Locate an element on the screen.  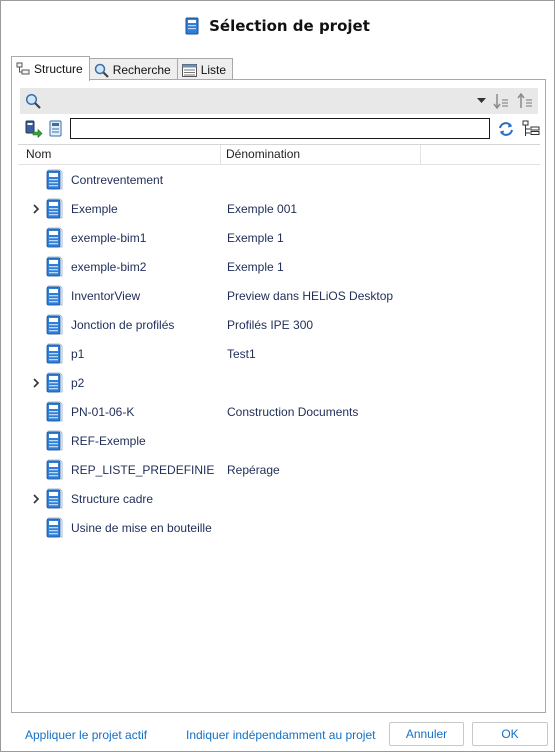
project-name: REP_LISTE_PREDEFINIE is located at coordinates (143, 470).